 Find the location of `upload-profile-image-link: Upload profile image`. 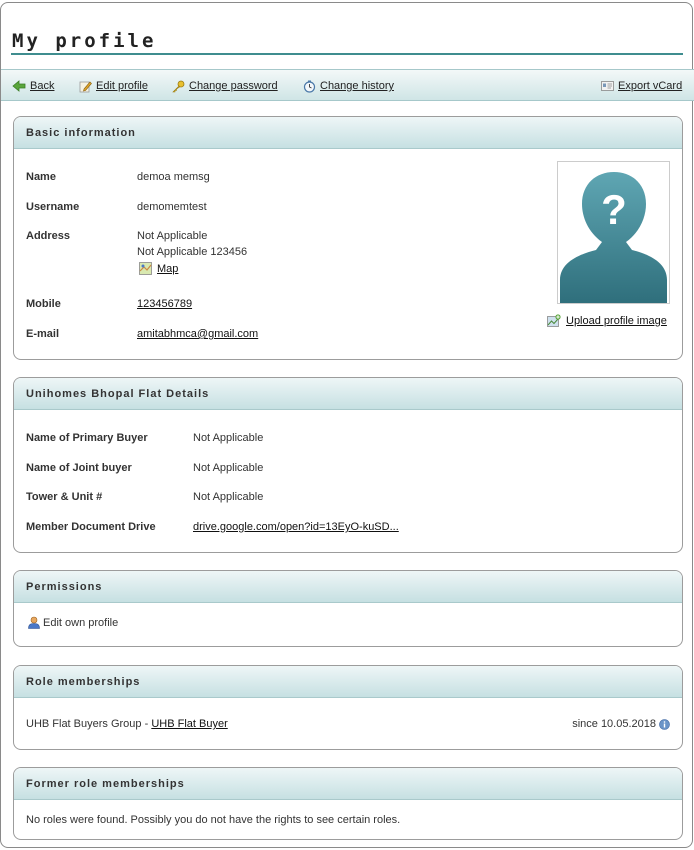

upload-profile-image-link: Upload profile image is located at coordinates (607, 320).